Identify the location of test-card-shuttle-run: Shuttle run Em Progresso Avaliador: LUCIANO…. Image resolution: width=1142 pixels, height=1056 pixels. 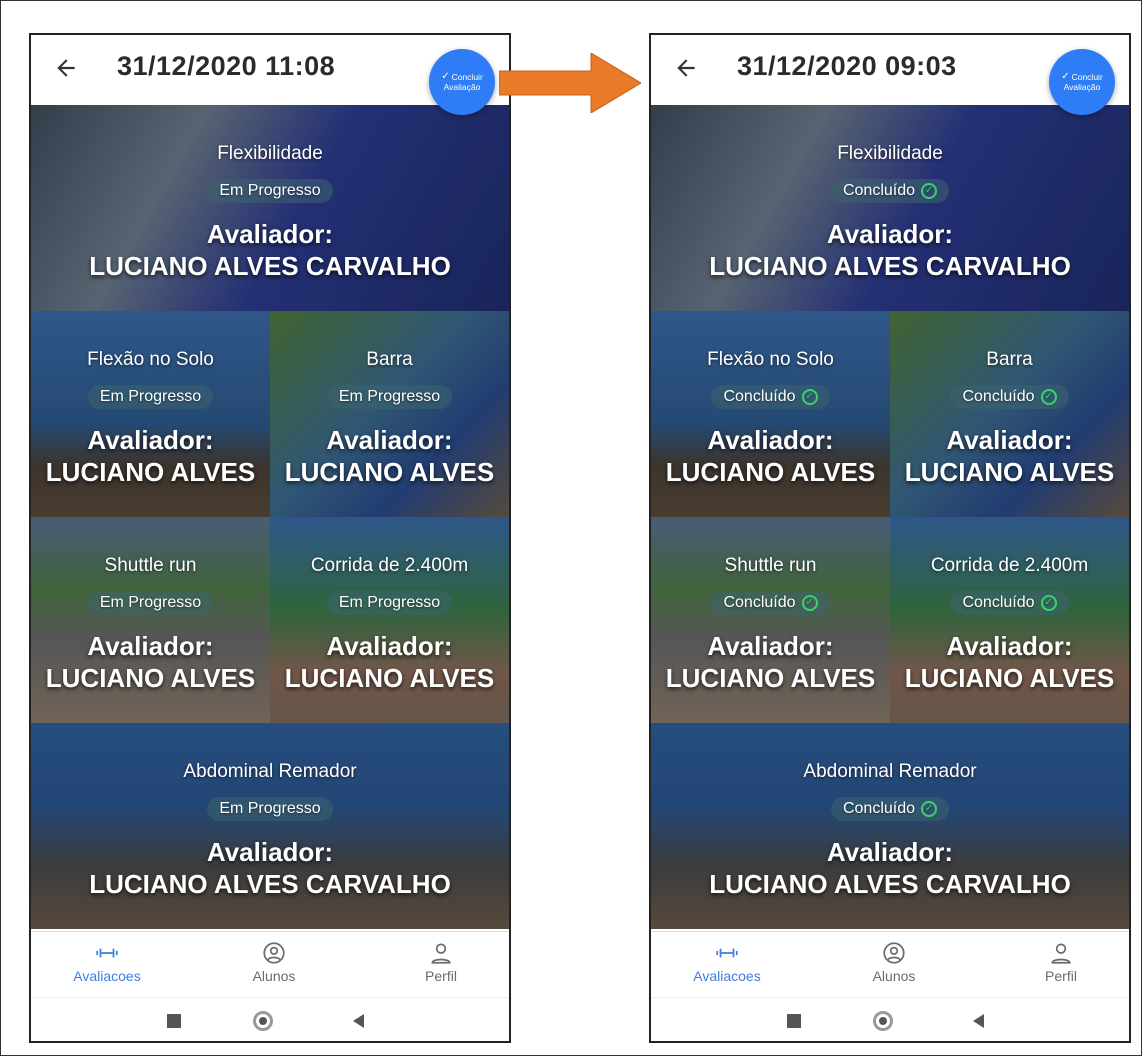
(150, 620).